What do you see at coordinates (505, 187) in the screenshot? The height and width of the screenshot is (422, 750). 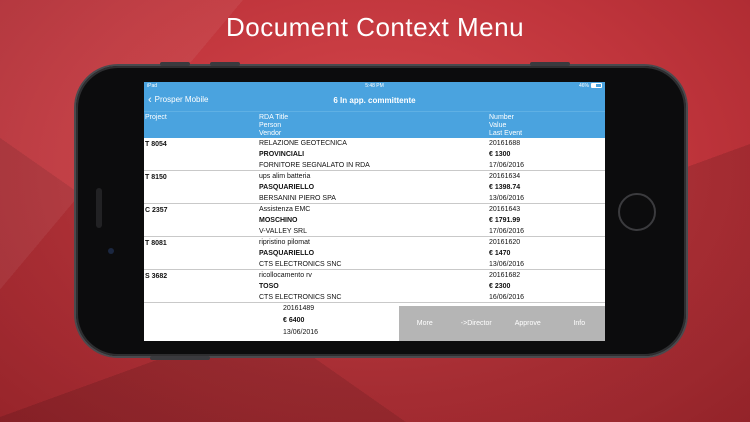 I see `row-value: € 1398.74` at bounding box center [505, 187].